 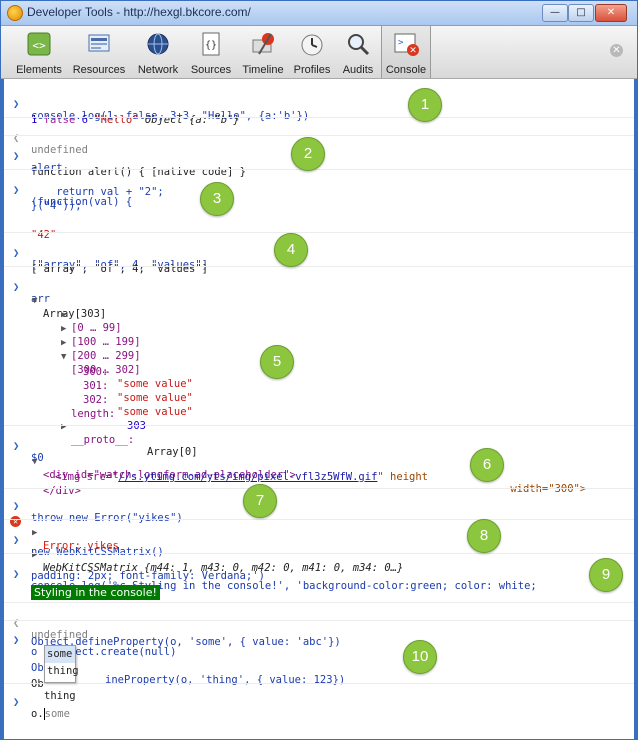 I want to click on profiles-icon, so click(x=312, y=45).